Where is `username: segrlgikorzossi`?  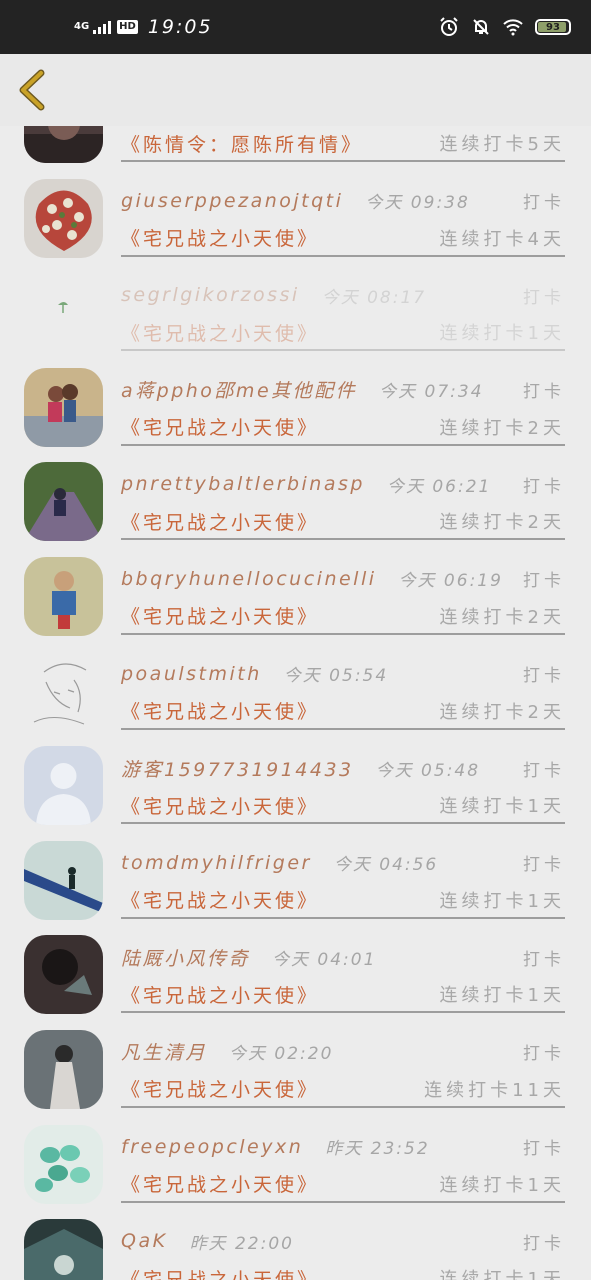
username: segrlgikorzossi is located at coordinates (210, 295).